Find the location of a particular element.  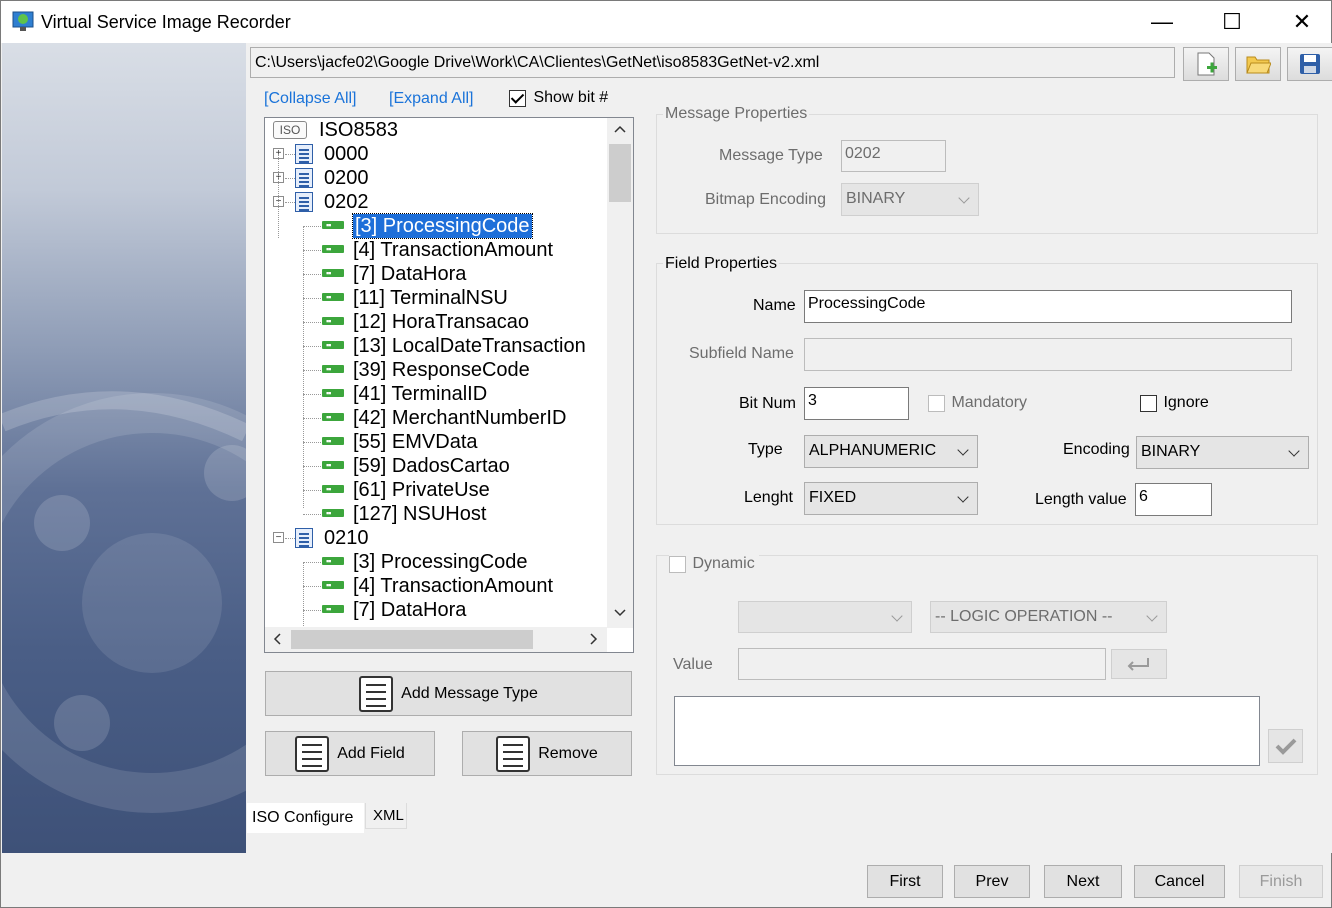

add-message-type-button: Add Message Type is located at coordinates (448, 693).